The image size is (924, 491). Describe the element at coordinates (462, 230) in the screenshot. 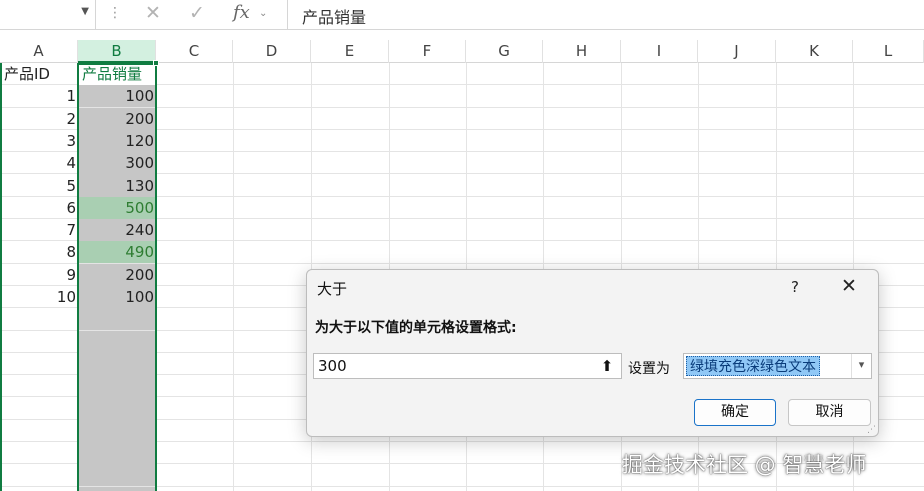

I see `table-row: 7 240` at that location.